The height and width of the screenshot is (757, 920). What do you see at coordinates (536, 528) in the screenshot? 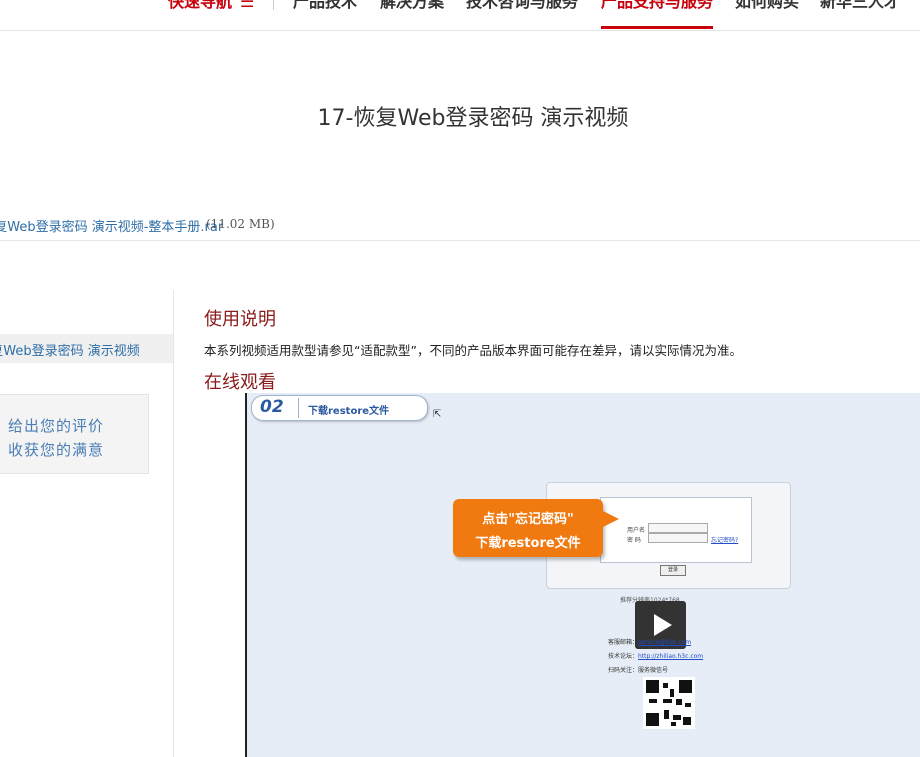
I see `callout-bubble: 点击"忘记密码" 下载restore文件` at bounding box center [536, 528].